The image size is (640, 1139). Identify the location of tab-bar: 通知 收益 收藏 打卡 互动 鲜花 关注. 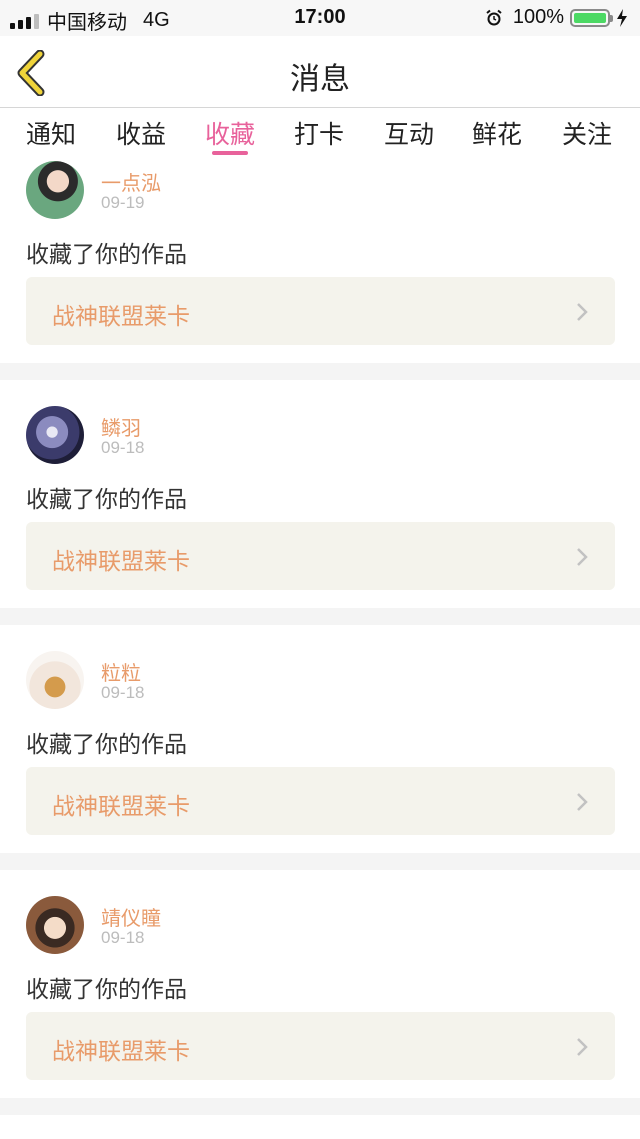
(320, 133).